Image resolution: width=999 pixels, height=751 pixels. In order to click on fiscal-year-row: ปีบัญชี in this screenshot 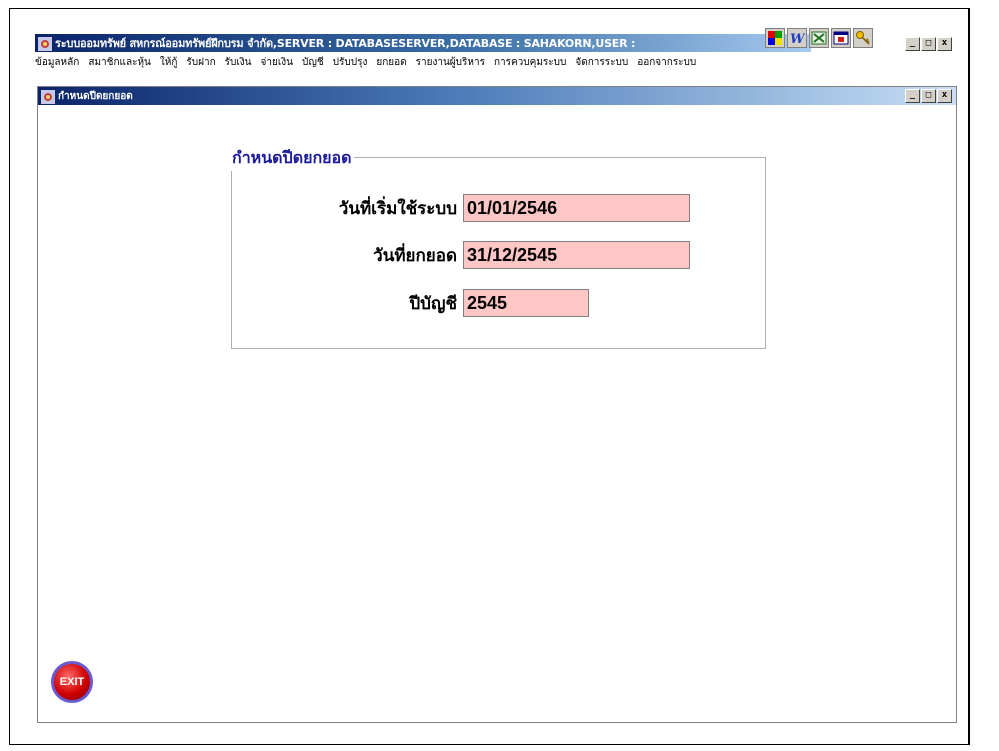, I will do `click(462, 303)`.